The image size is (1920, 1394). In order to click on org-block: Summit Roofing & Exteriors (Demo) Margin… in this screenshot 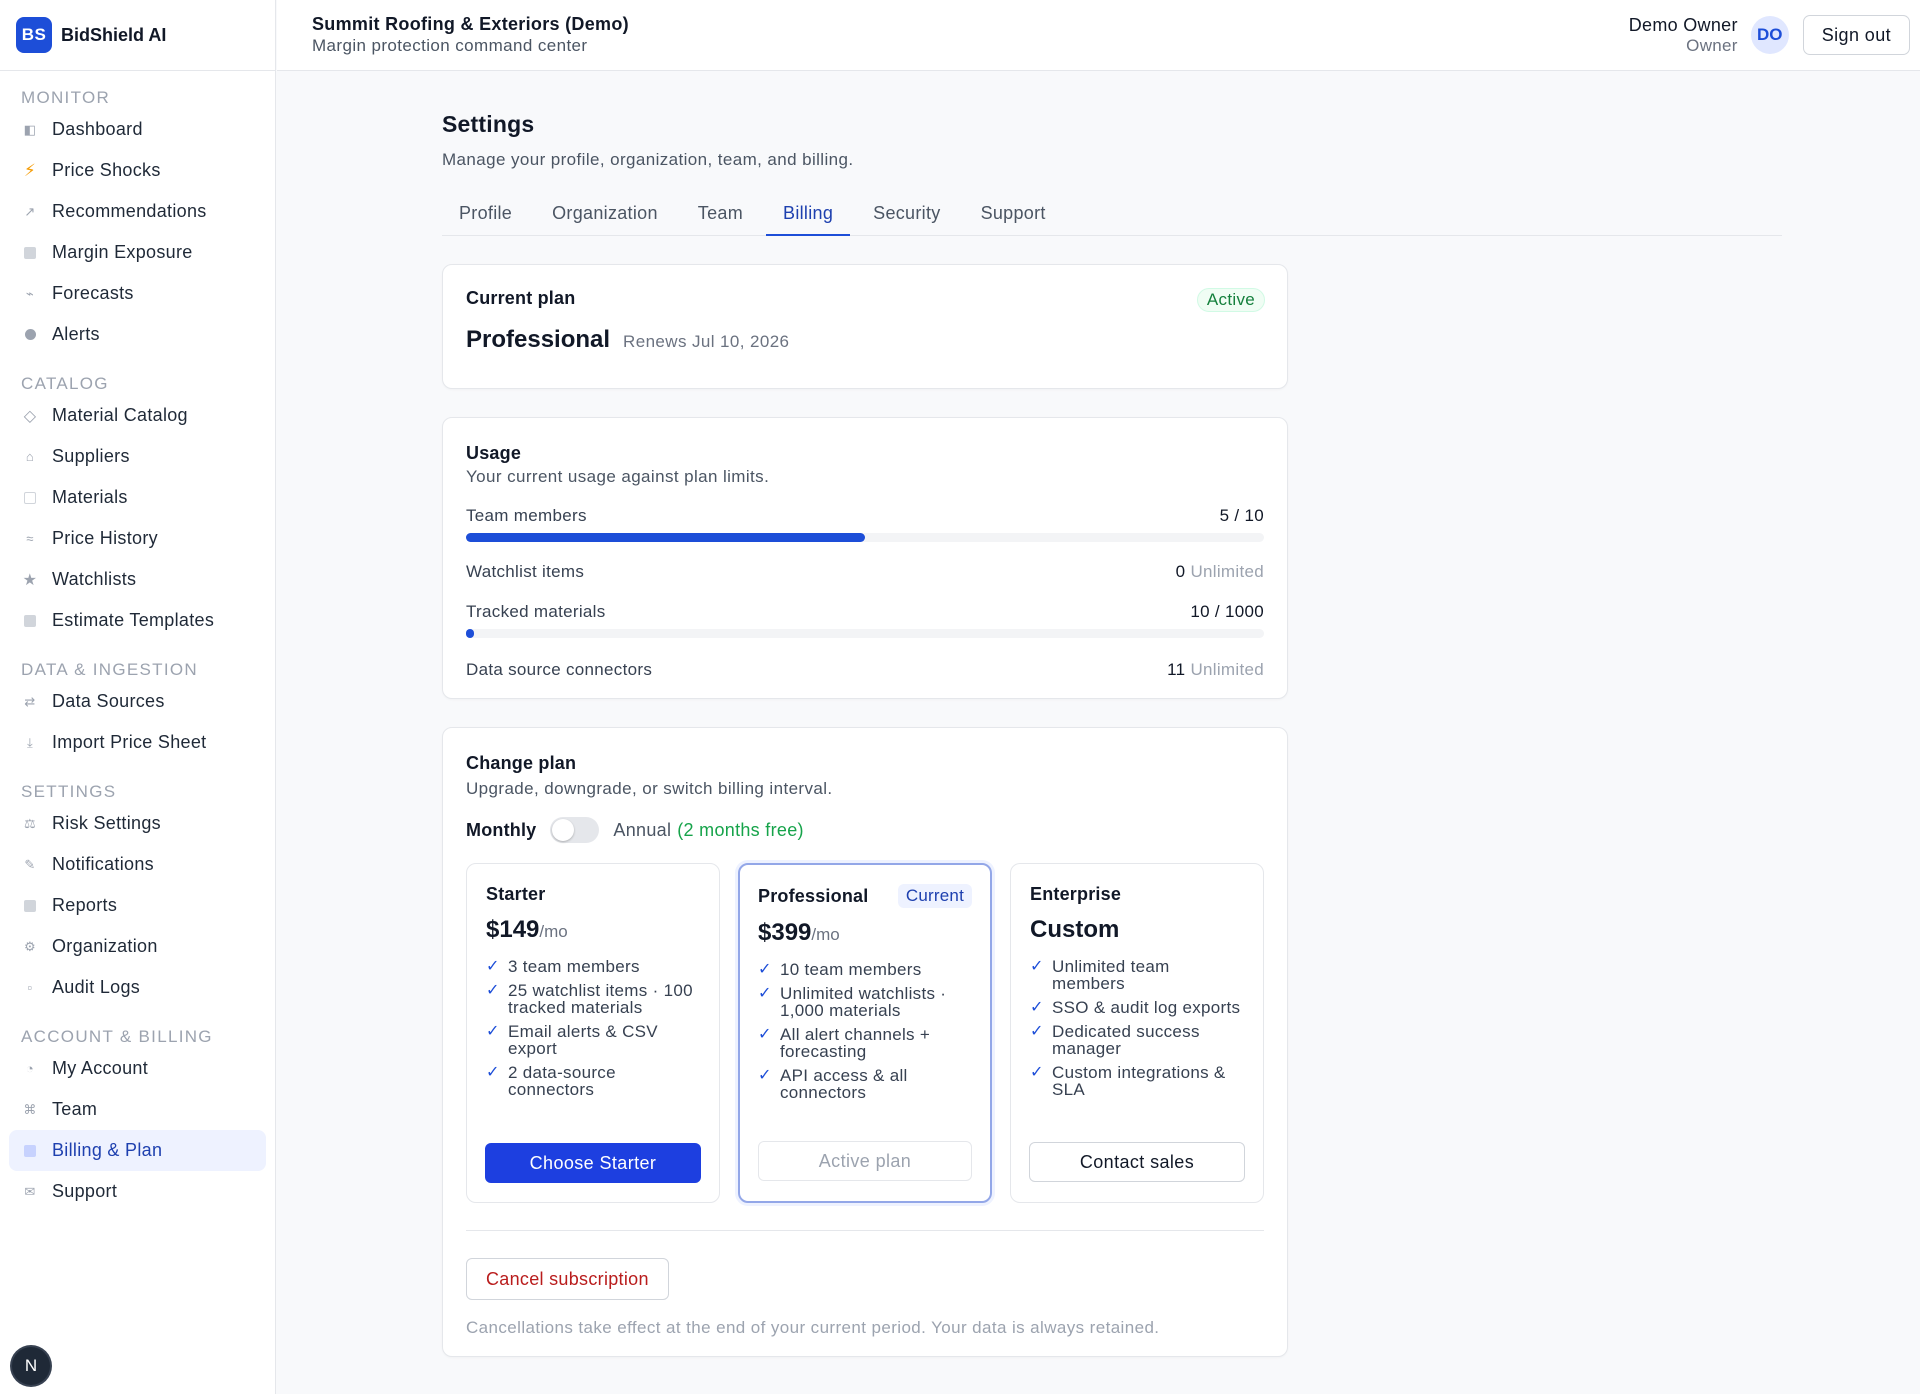, I will do `click(470, 35)`.